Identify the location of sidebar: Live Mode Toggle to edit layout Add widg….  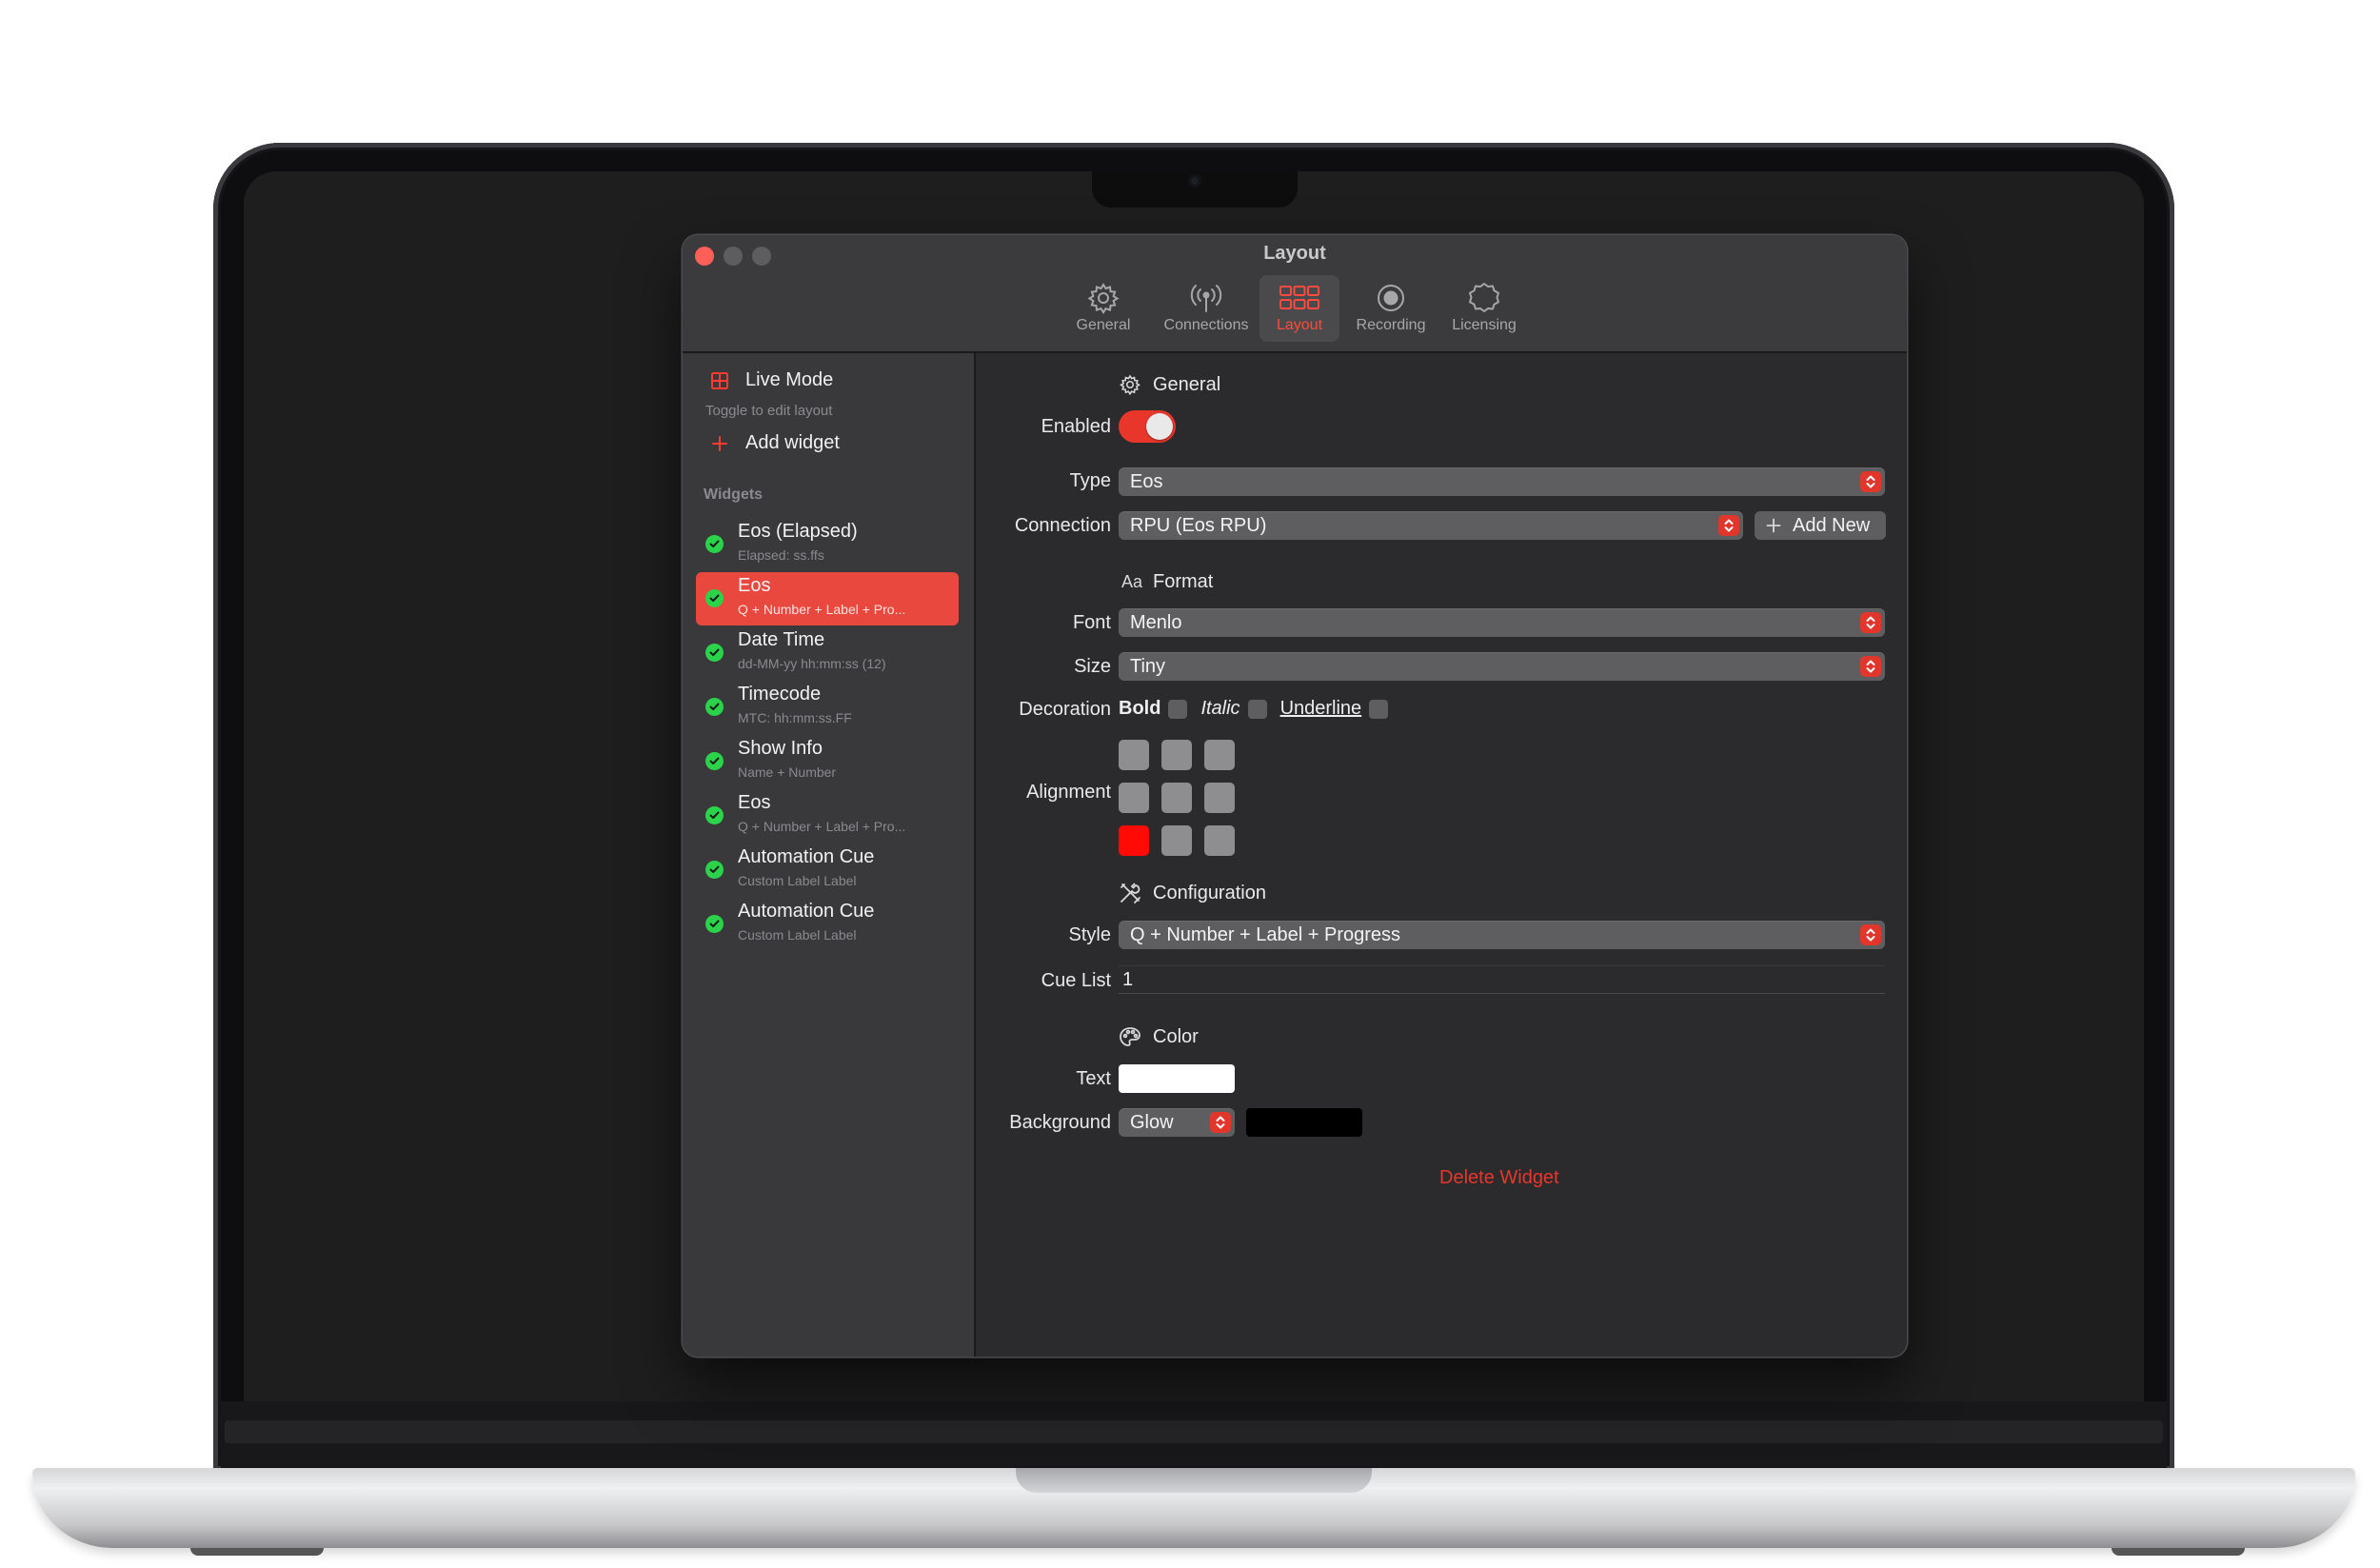
(829, 855).